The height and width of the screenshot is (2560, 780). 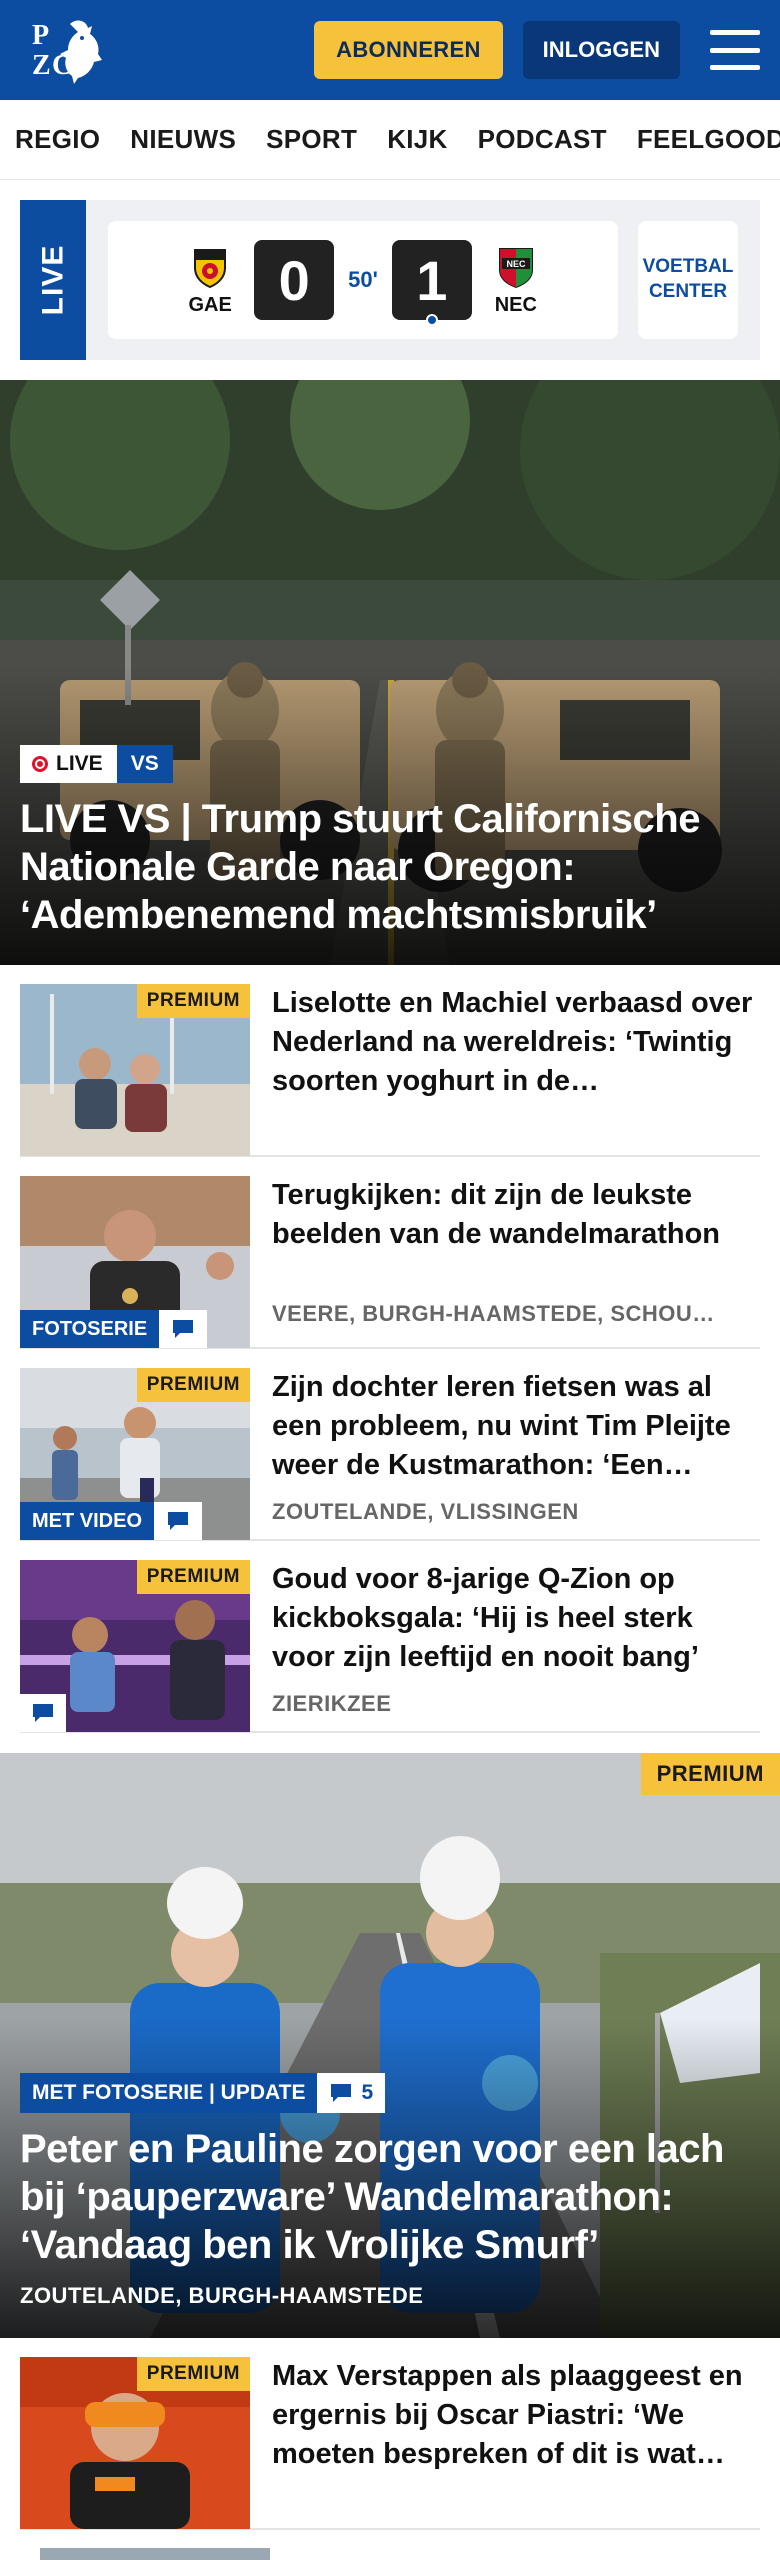 What do you see at coordinates (144, 764) in the screenshot?
I see `section-badge: VS` at bounding box center [144, 764].